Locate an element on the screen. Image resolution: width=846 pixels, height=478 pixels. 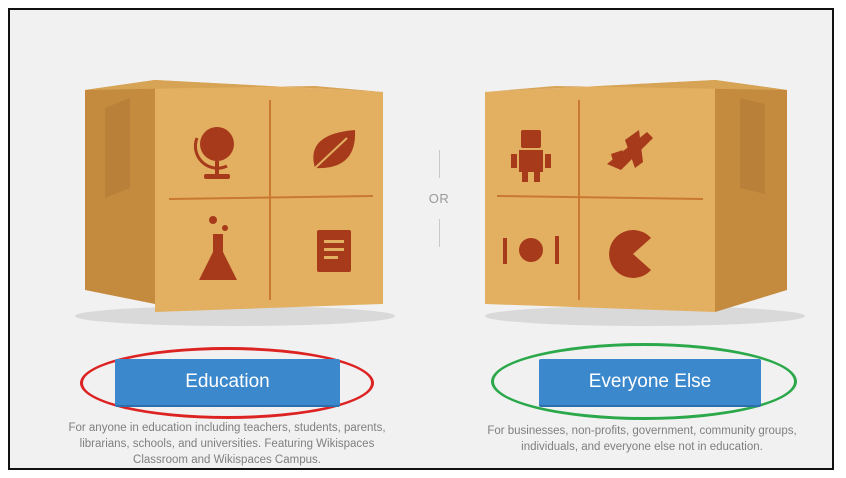
separator-line-top is located at coordinates (439, 164).